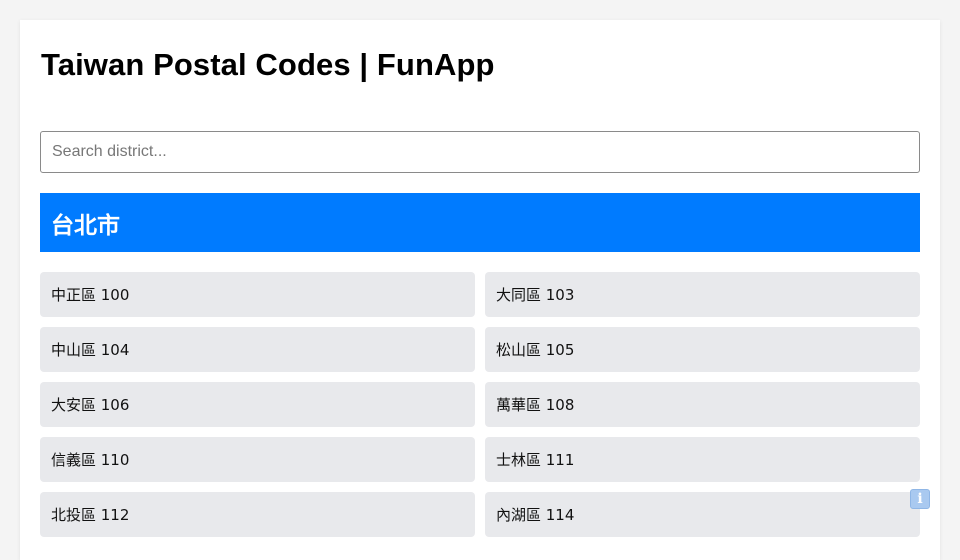 This screenshot has height=560, width=960. I want to click on city-header: 台北市, so click(480, 222).